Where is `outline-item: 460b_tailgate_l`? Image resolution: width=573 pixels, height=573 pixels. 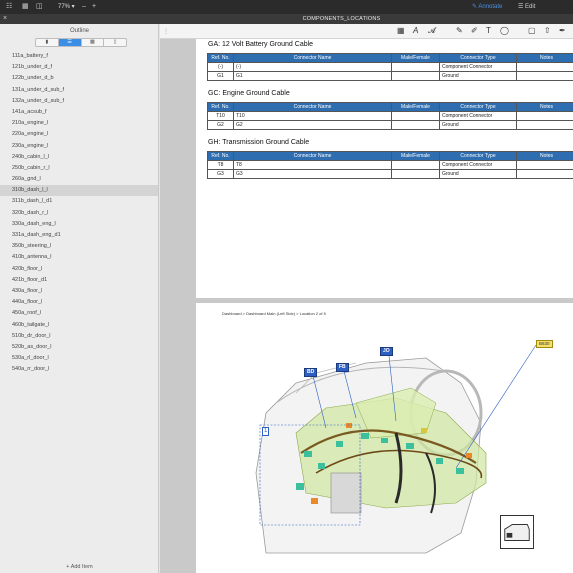 outline-item: 460b_tailgate_l is located at coordinates (79, 325).